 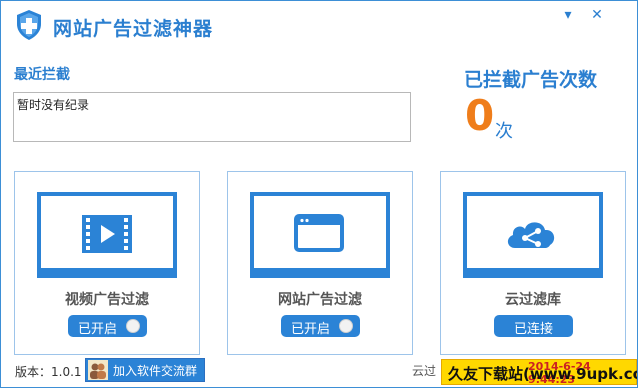 I want to click on card-video-filter: 视频广告过滤 已开启, so click(x=107, y=263).